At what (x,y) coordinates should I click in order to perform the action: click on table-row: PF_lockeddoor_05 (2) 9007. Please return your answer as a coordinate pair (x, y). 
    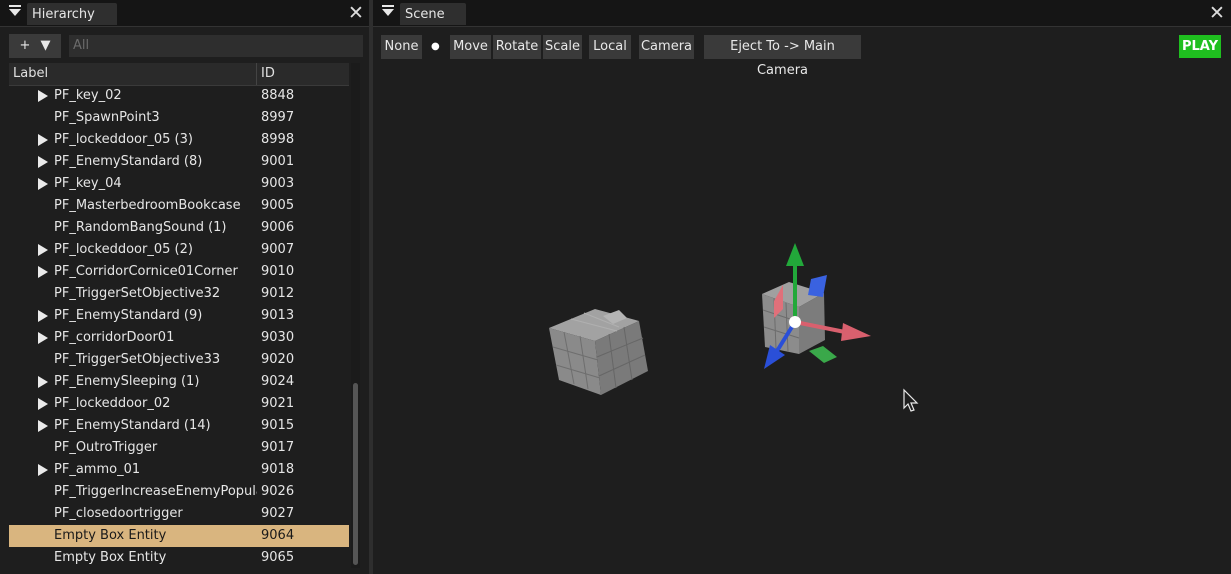
    Looking at the image, I should click on (179, 250).